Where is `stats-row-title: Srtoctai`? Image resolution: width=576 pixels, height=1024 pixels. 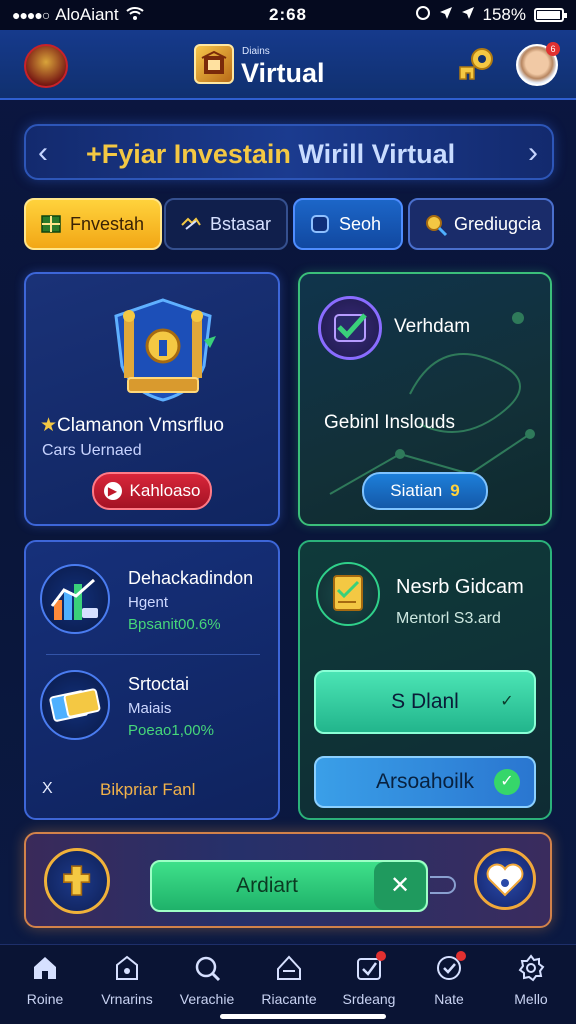 stats-row-title: Srtoctai is located at coordinates (159, 684).